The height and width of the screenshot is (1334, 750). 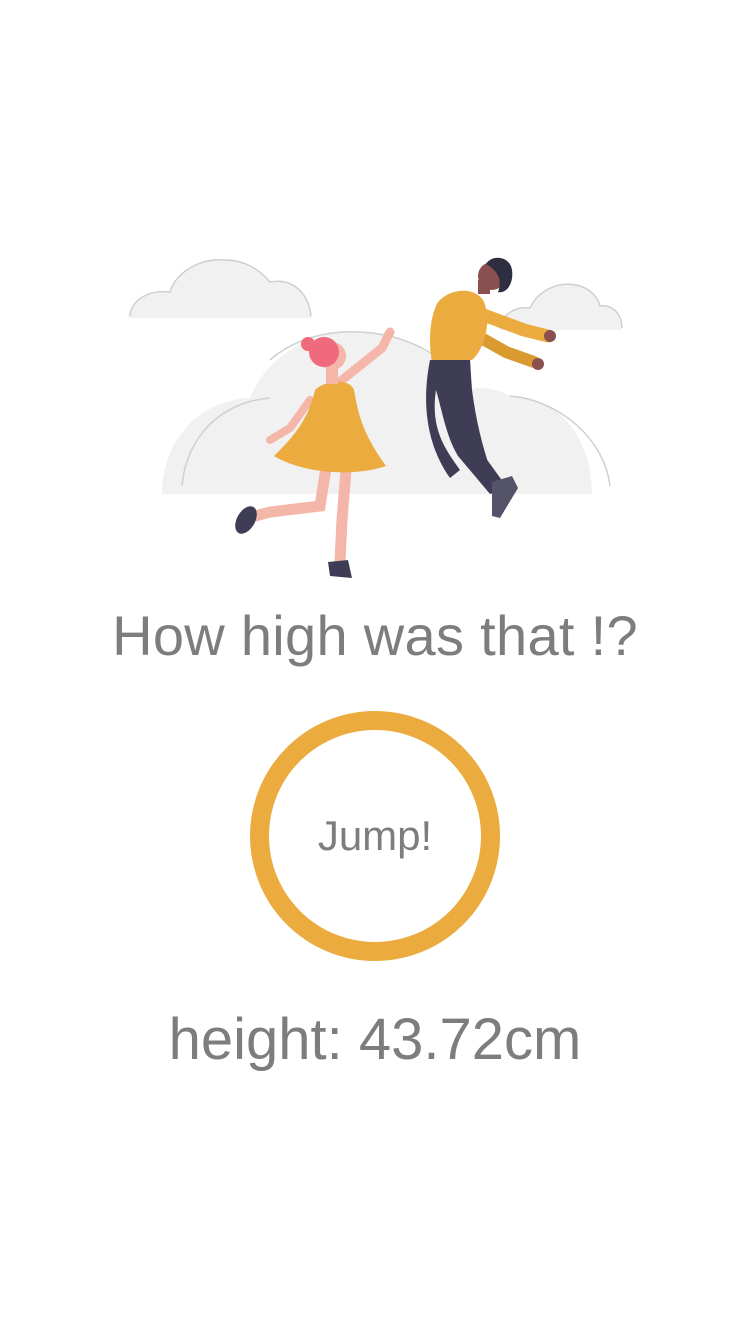 What do you see at coordinates (220, 288) in the screenshot?
I see `cloud-top-left-icon` at bounding box center [220, 288].